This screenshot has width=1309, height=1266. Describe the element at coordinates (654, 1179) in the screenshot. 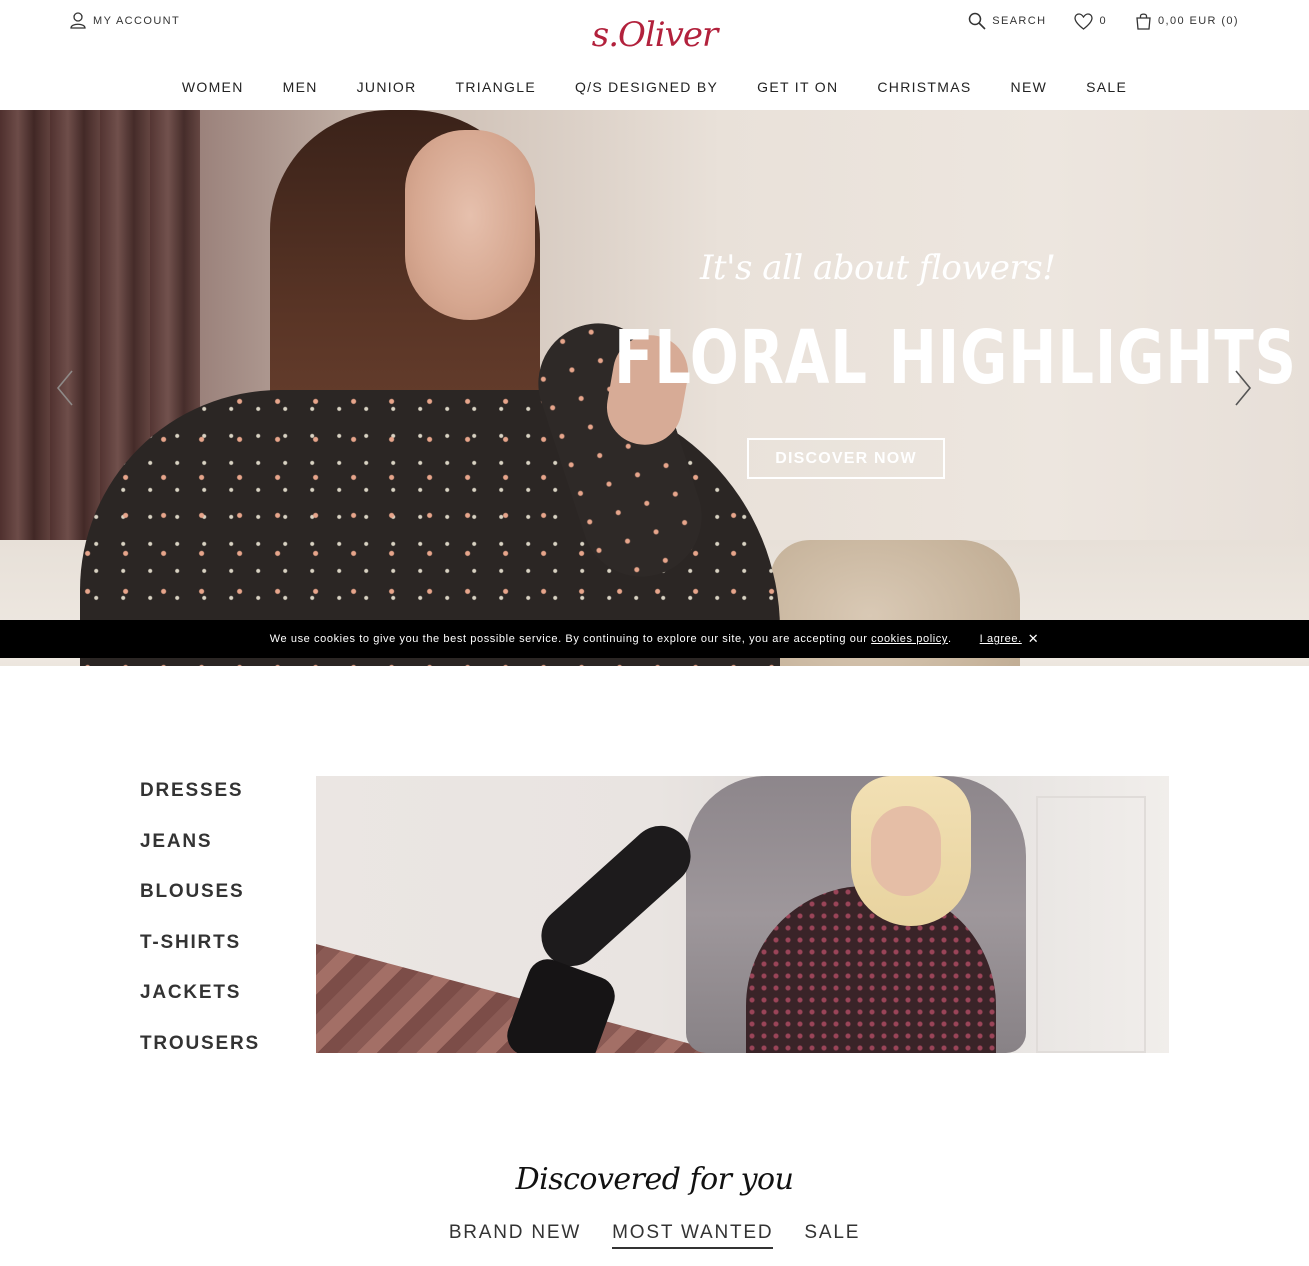

I see `discovered-title: Discovered for you` at that location.